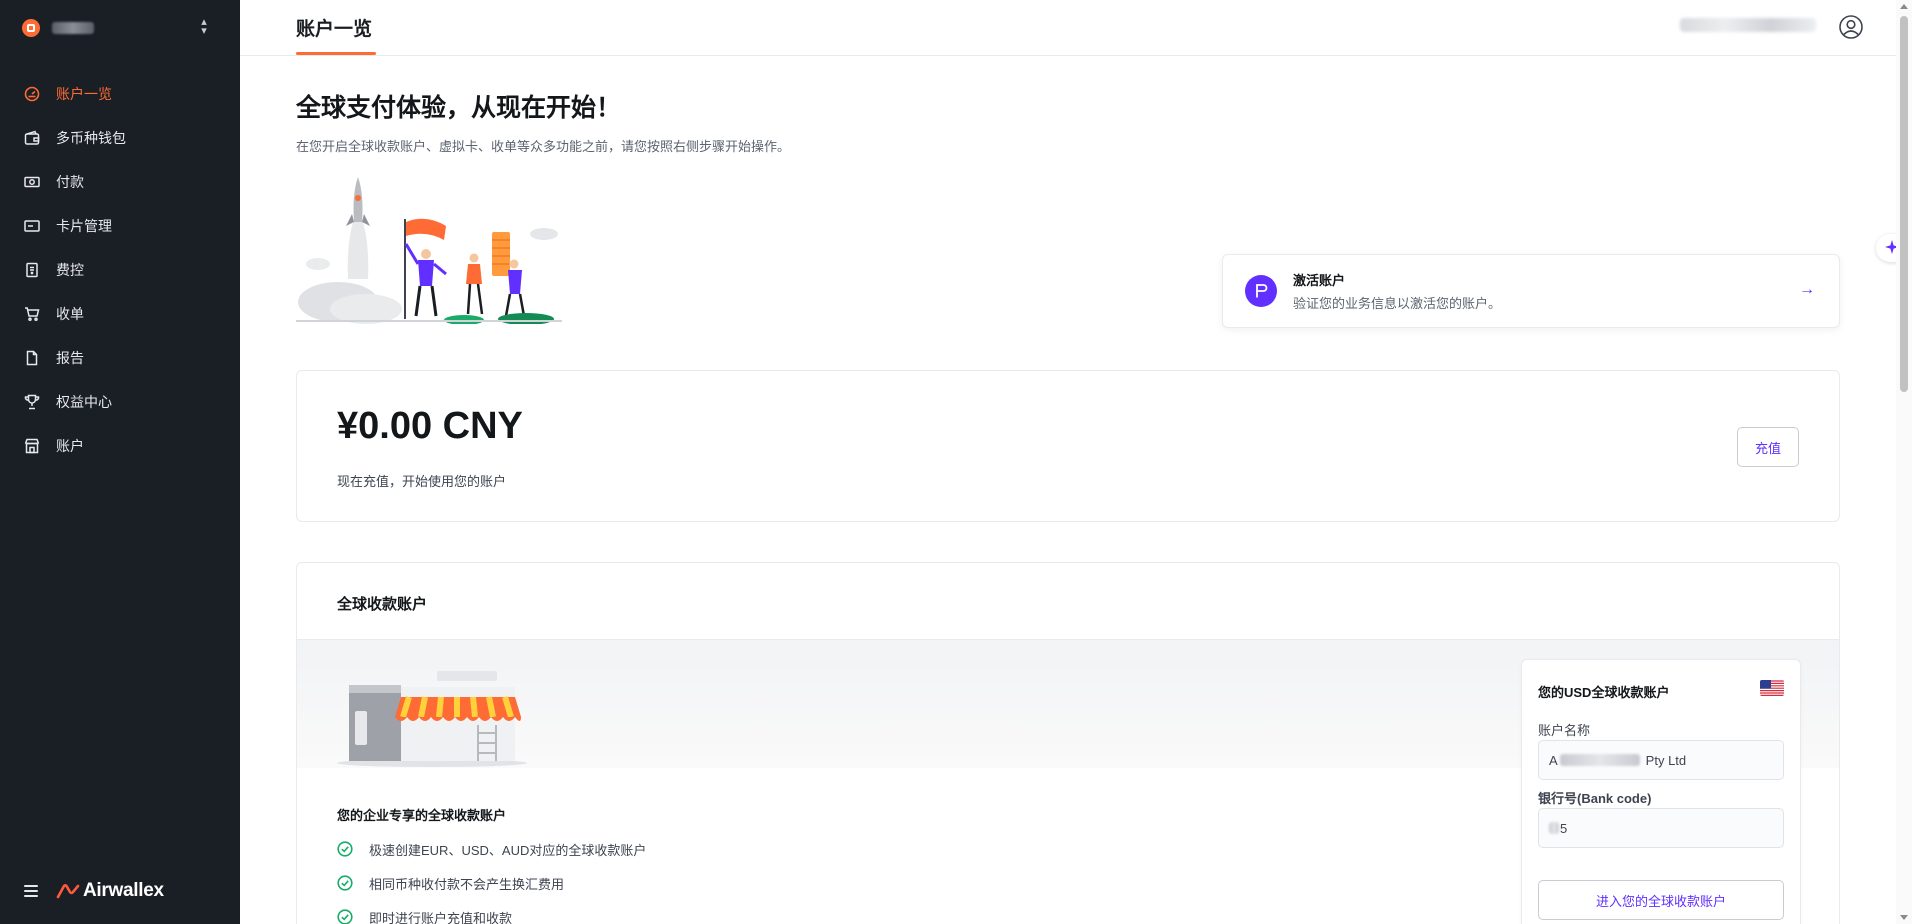  Describe the element at coordinates (1595, 798) in the screenshot. I see `bank-code-label: 银行号(Bank code)` at that location.